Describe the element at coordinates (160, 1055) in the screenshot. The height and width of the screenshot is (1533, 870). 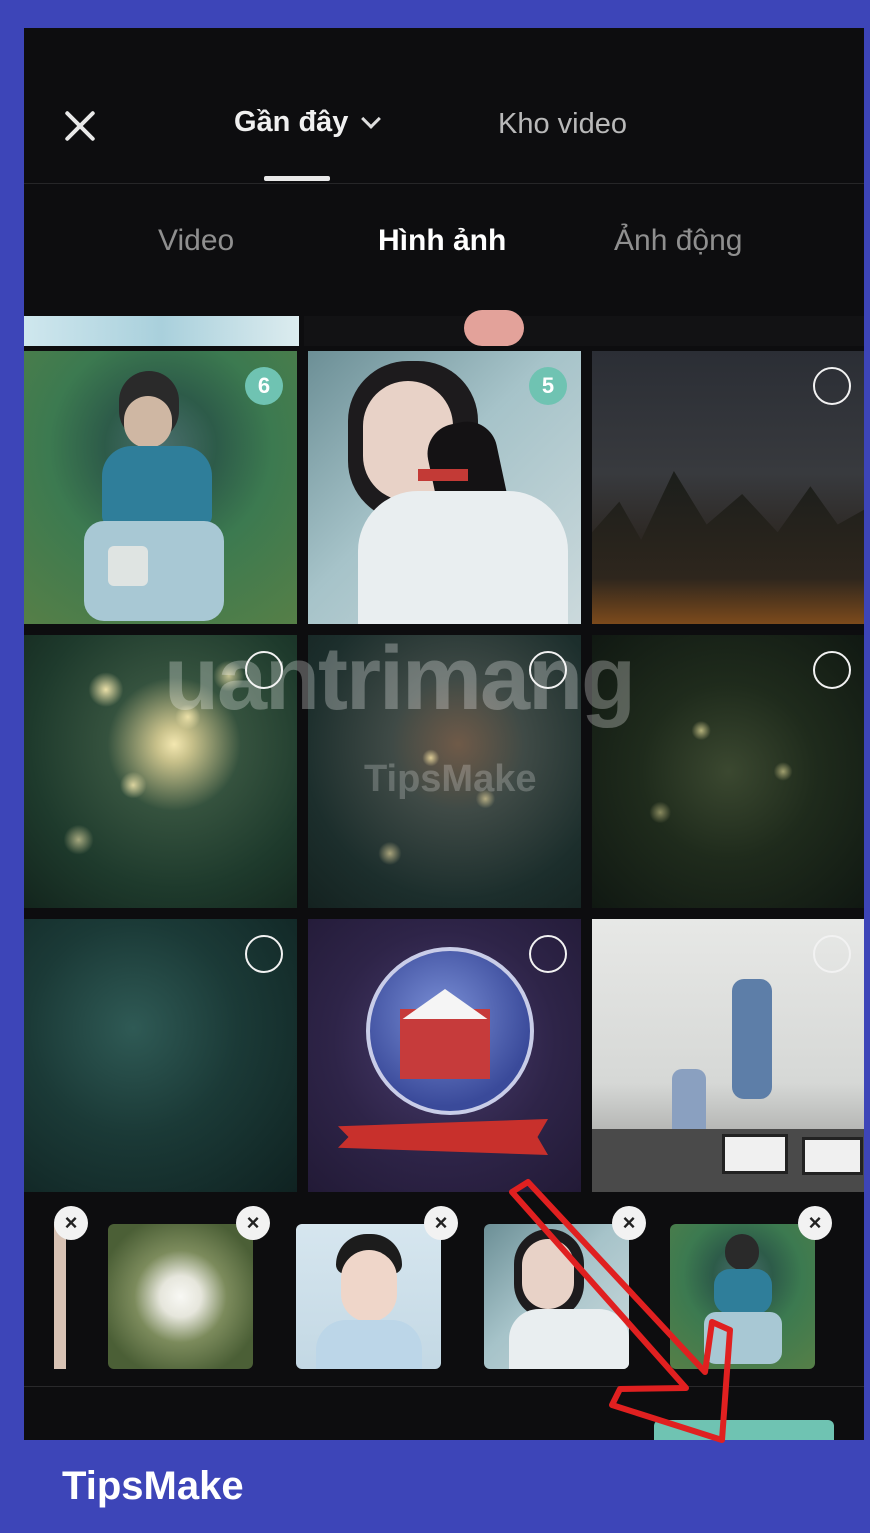
I see `media-tile-pine-branches` at that location.